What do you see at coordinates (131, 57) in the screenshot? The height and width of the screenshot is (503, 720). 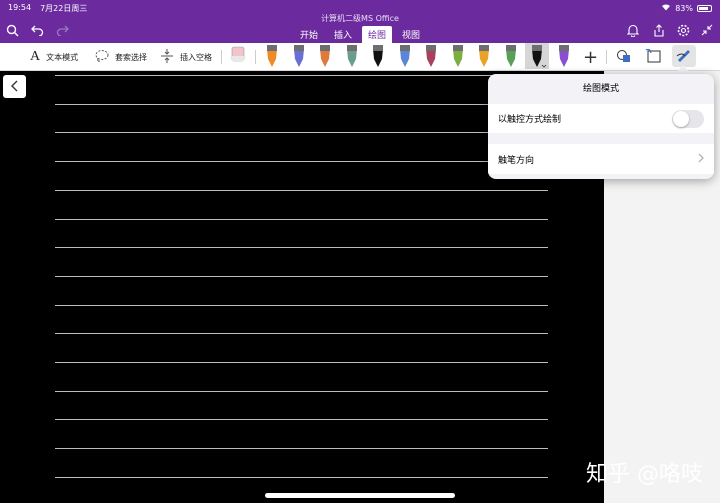 I see `lasso-select-label: 套索选择` at bounding box center [131, 57].